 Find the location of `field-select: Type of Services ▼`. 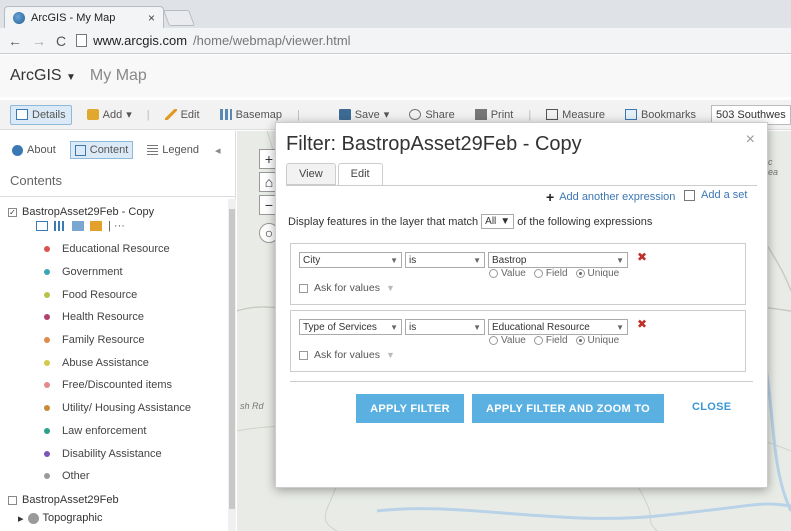

field-select: Type of Services ▼ is located at coordinates (350, 327).